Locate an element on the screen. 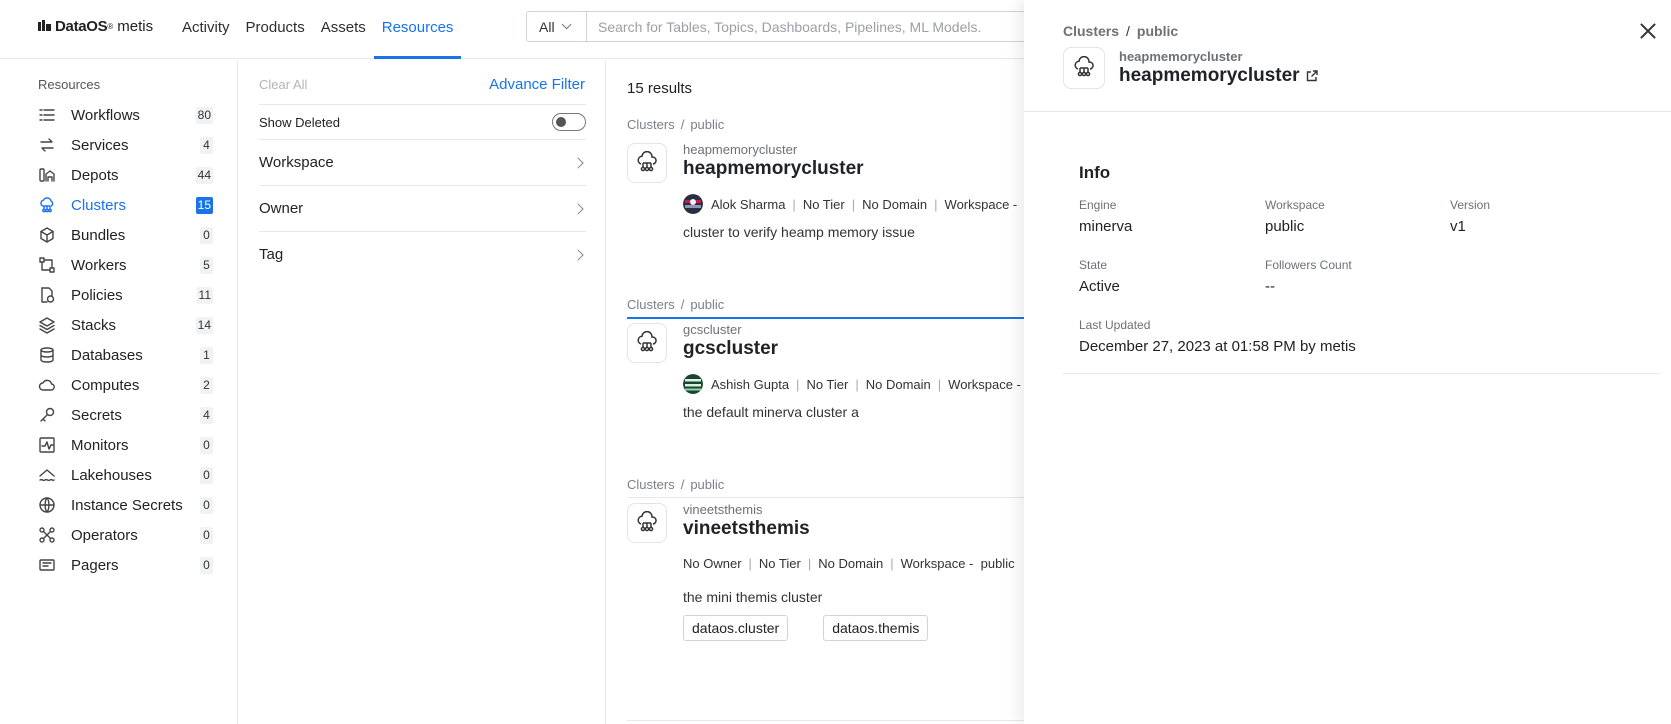  sidebar-item-bundles: Bundles 0 is located at coordinates (125, 235).